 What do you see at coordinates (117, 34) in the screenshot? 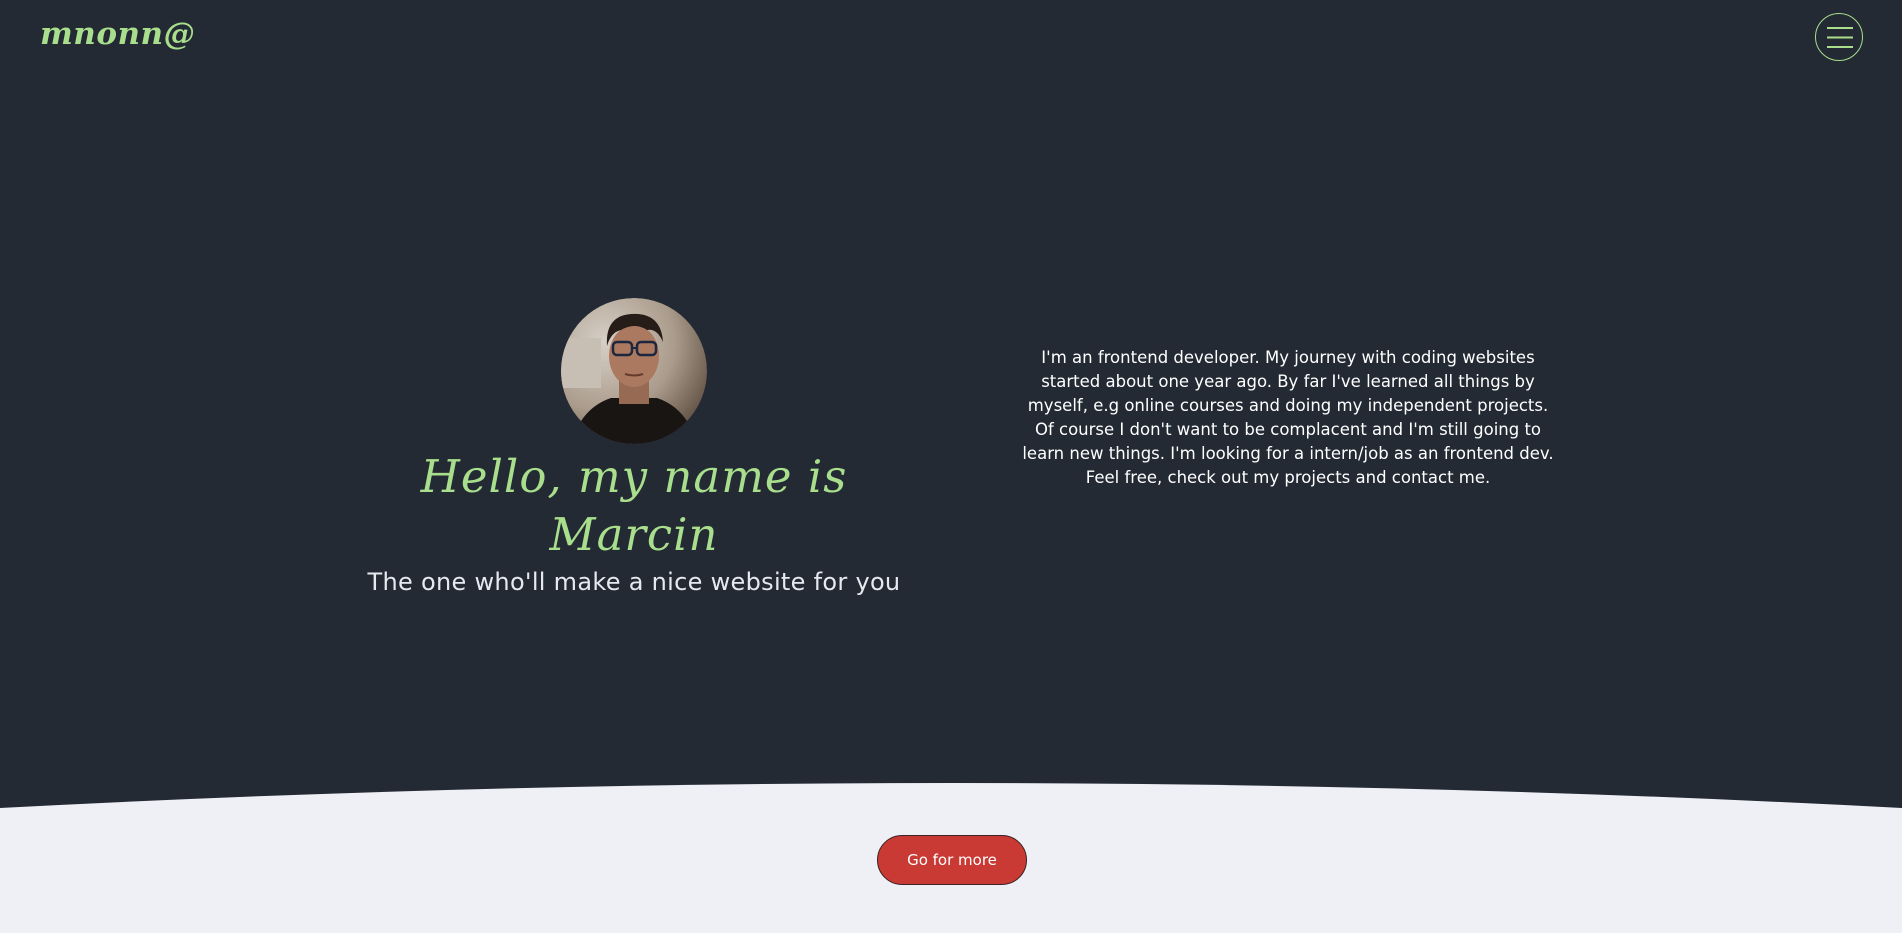
I see `site-logo: mnonn@` at bounding box center [117, 34].